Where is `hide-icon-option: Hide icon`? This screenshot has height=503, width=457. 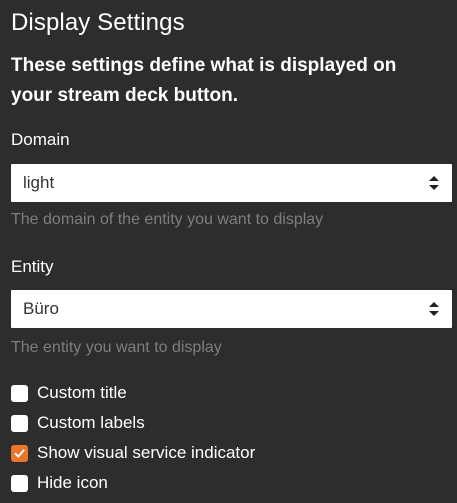 hide-icon-option: Hide icon is located at coordinates (59, 483).